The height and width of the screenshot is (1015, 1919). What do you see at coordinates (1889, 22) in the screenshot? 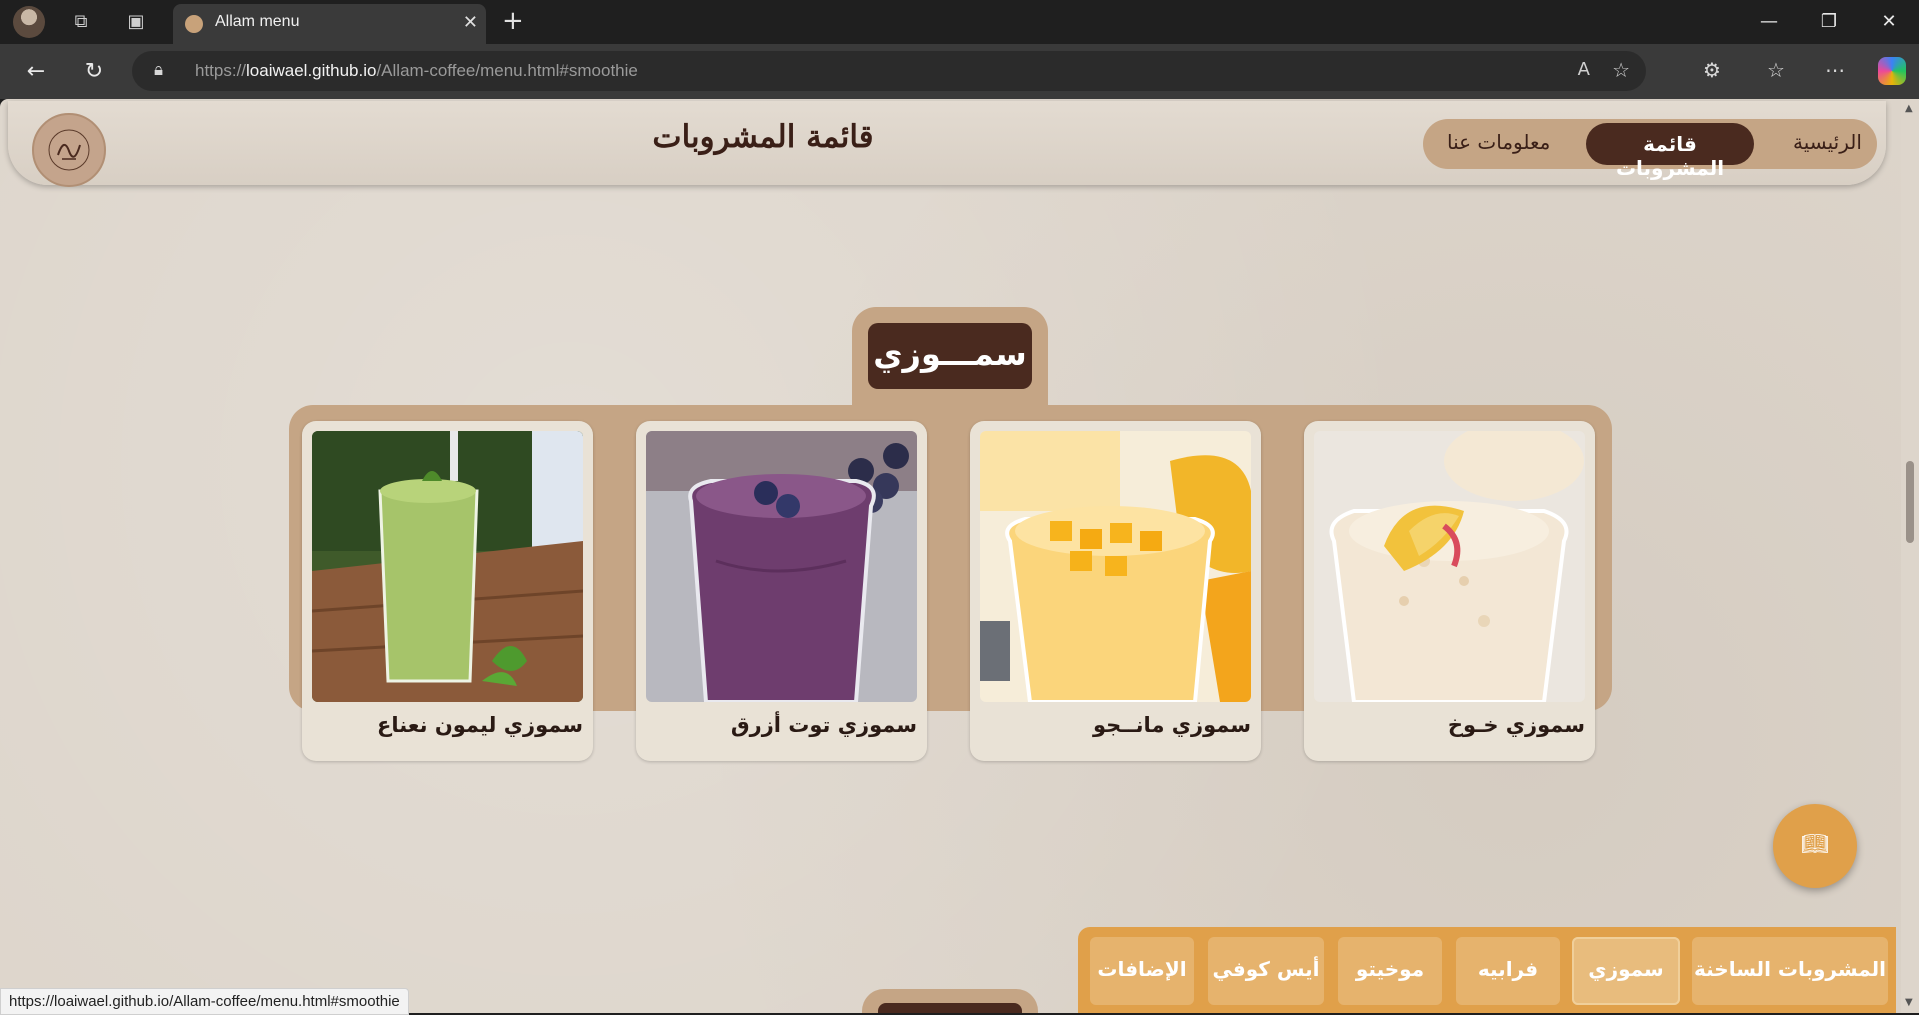
I see `close-window-icon: ✕` at bounding box center [1889, 22].